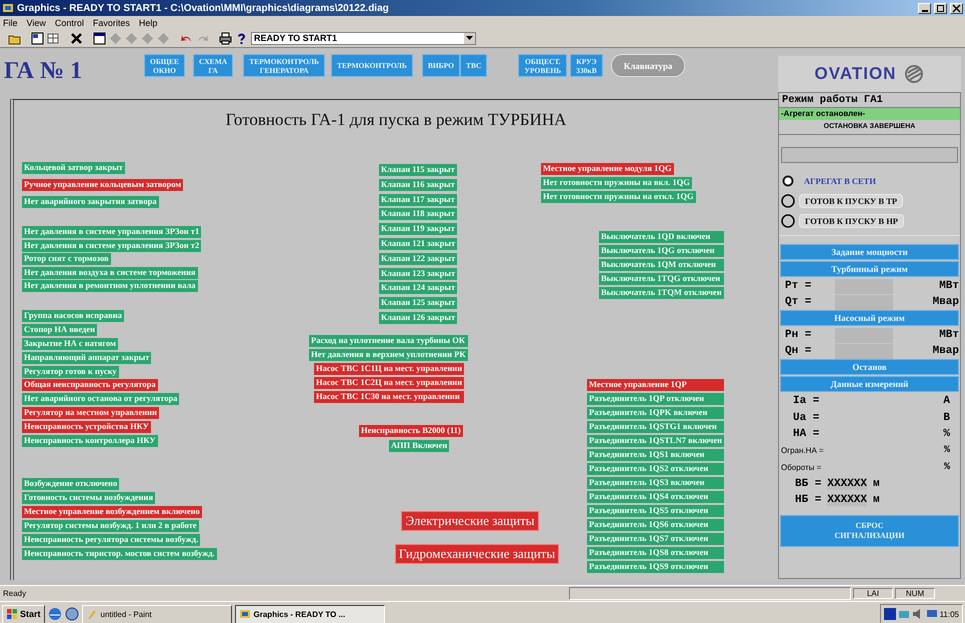 The width and height of the screenshot is (965, 623). What do you see at coordinates (470, 521) in the screenshot?
I see `protection-button: Электрические защиты` at bounding box center [470, 521].